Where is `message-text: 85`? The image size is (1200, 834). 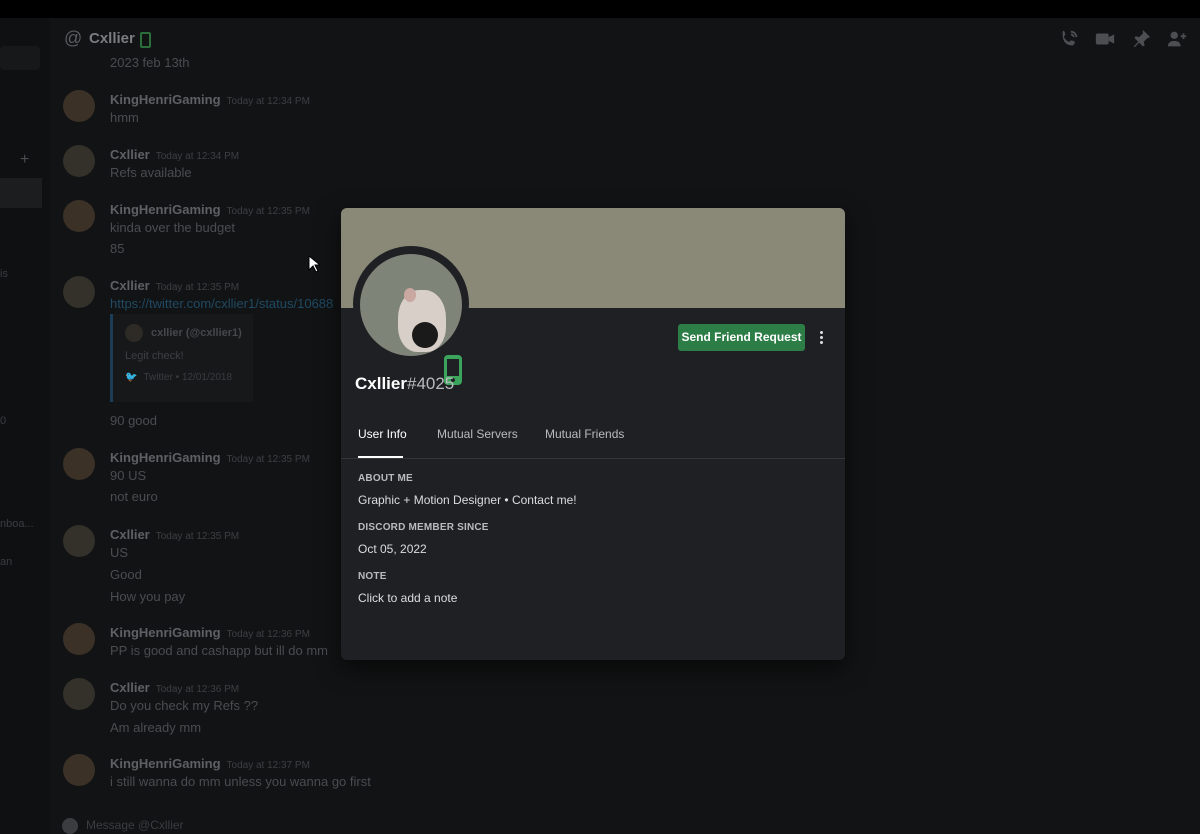
message-text: 85 is located at coordinates (117, 248).